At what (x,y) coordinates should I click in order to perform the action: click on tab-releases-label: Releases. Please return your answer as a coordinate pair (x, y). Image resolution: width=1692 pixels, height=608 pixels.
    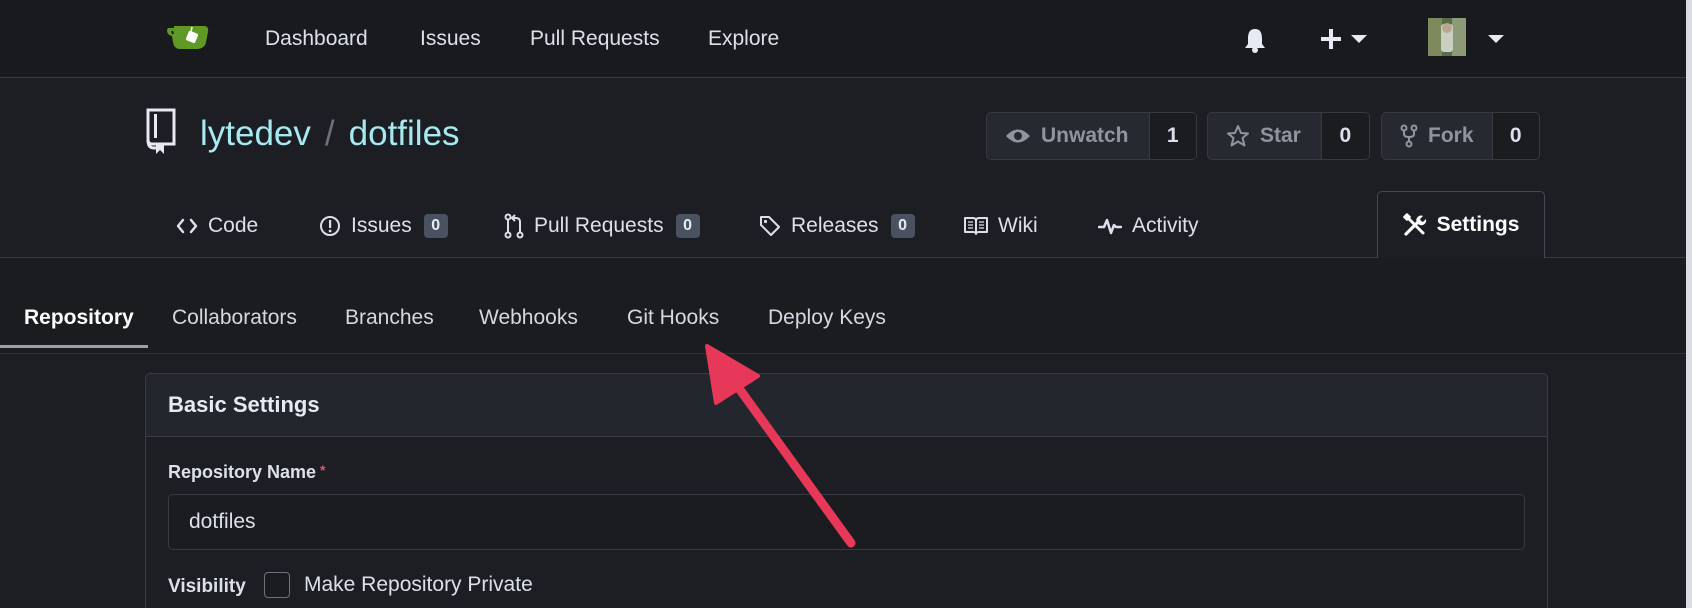
    Looking at the image, I should click on (835, 225).